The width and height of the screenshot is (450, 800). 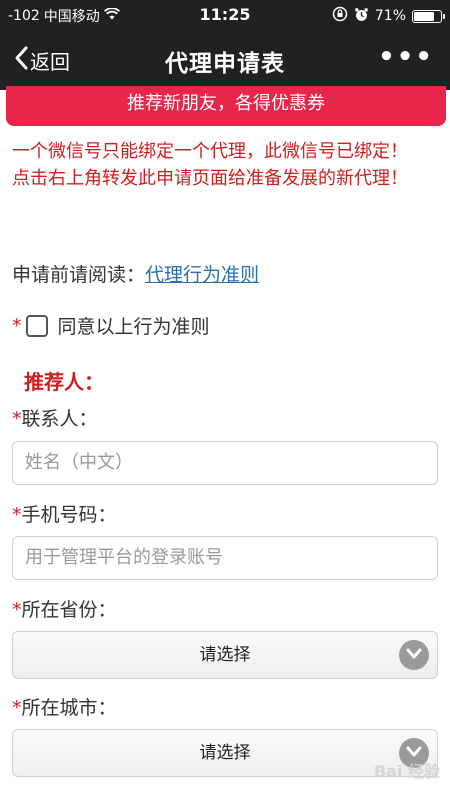 What do you see at coordinates (361, 16) in the screenshot?
I see `alarm-icon` at bounding box center [361, 16].